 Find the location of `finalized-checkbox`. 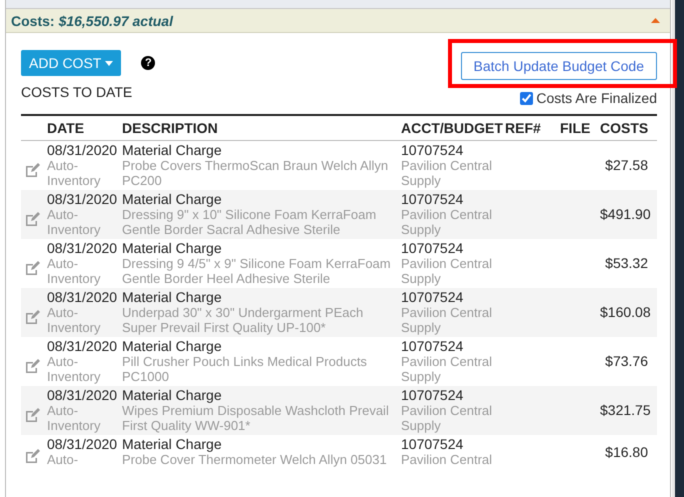

finalized-checkbox is located at coordinates (527, 98).